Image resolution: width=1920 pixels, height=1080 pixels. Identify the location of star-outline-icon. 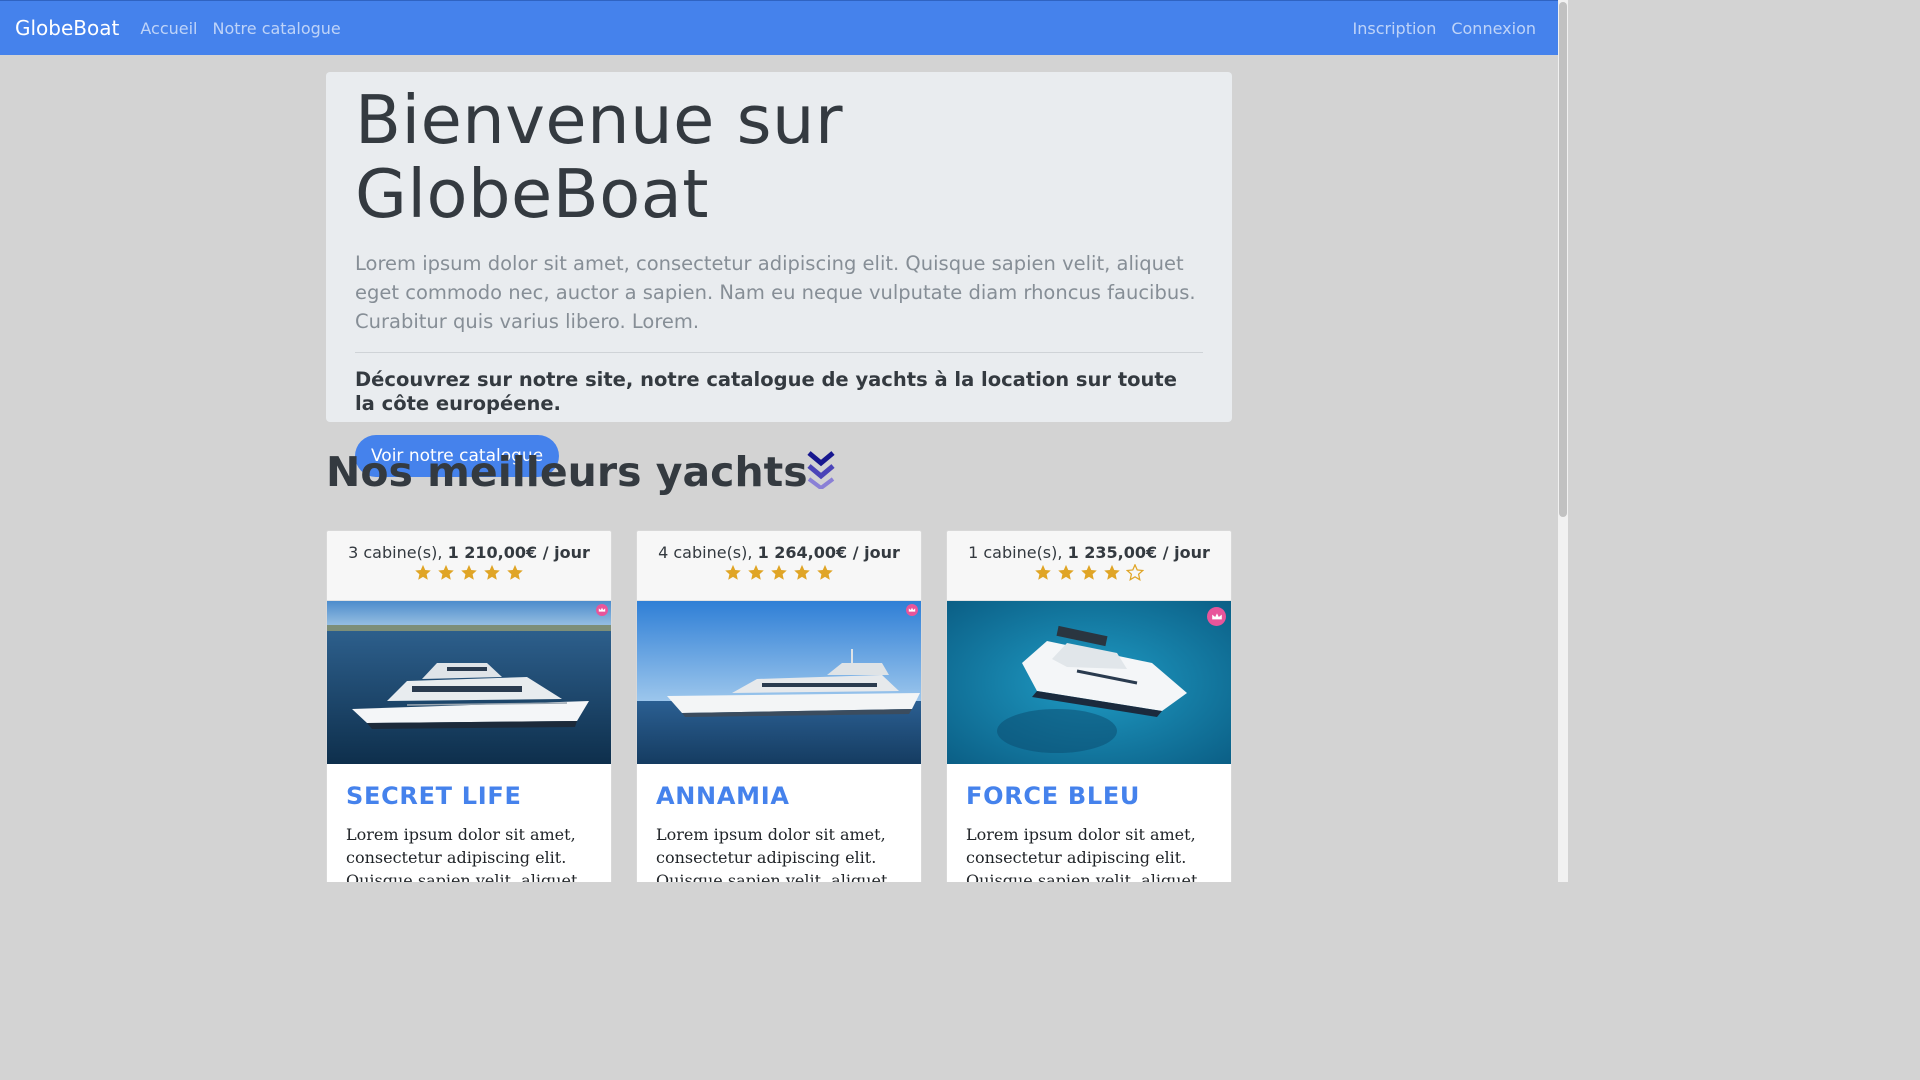
(1135, 572).